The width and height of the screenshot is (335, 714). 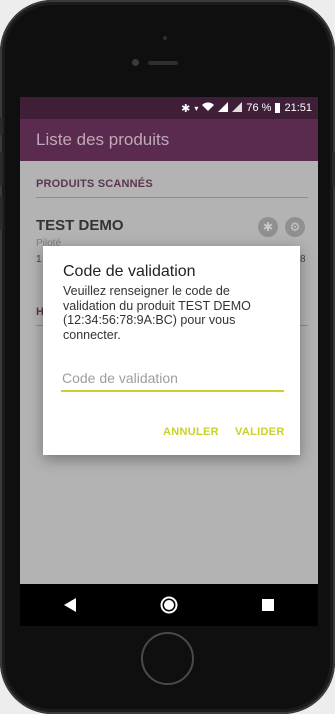 I want to click on validation-code-input, so click(x=172, y=379).